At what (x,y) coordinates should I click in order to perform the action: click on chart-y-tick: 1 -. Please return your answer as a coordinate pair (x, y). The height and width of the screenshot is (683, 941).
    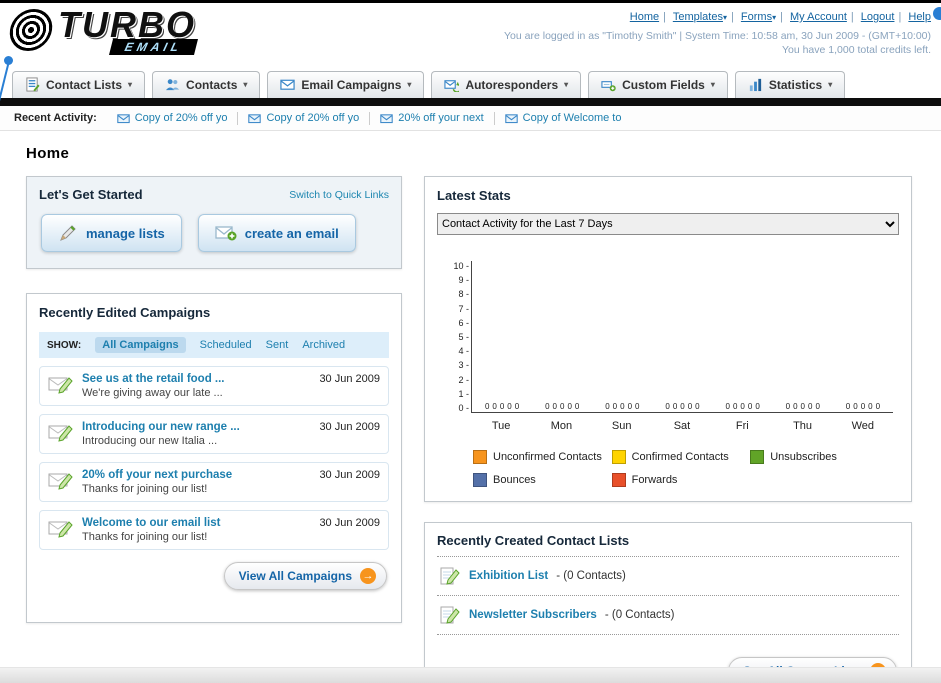
    Looking at the image, I should click on (463, 393).